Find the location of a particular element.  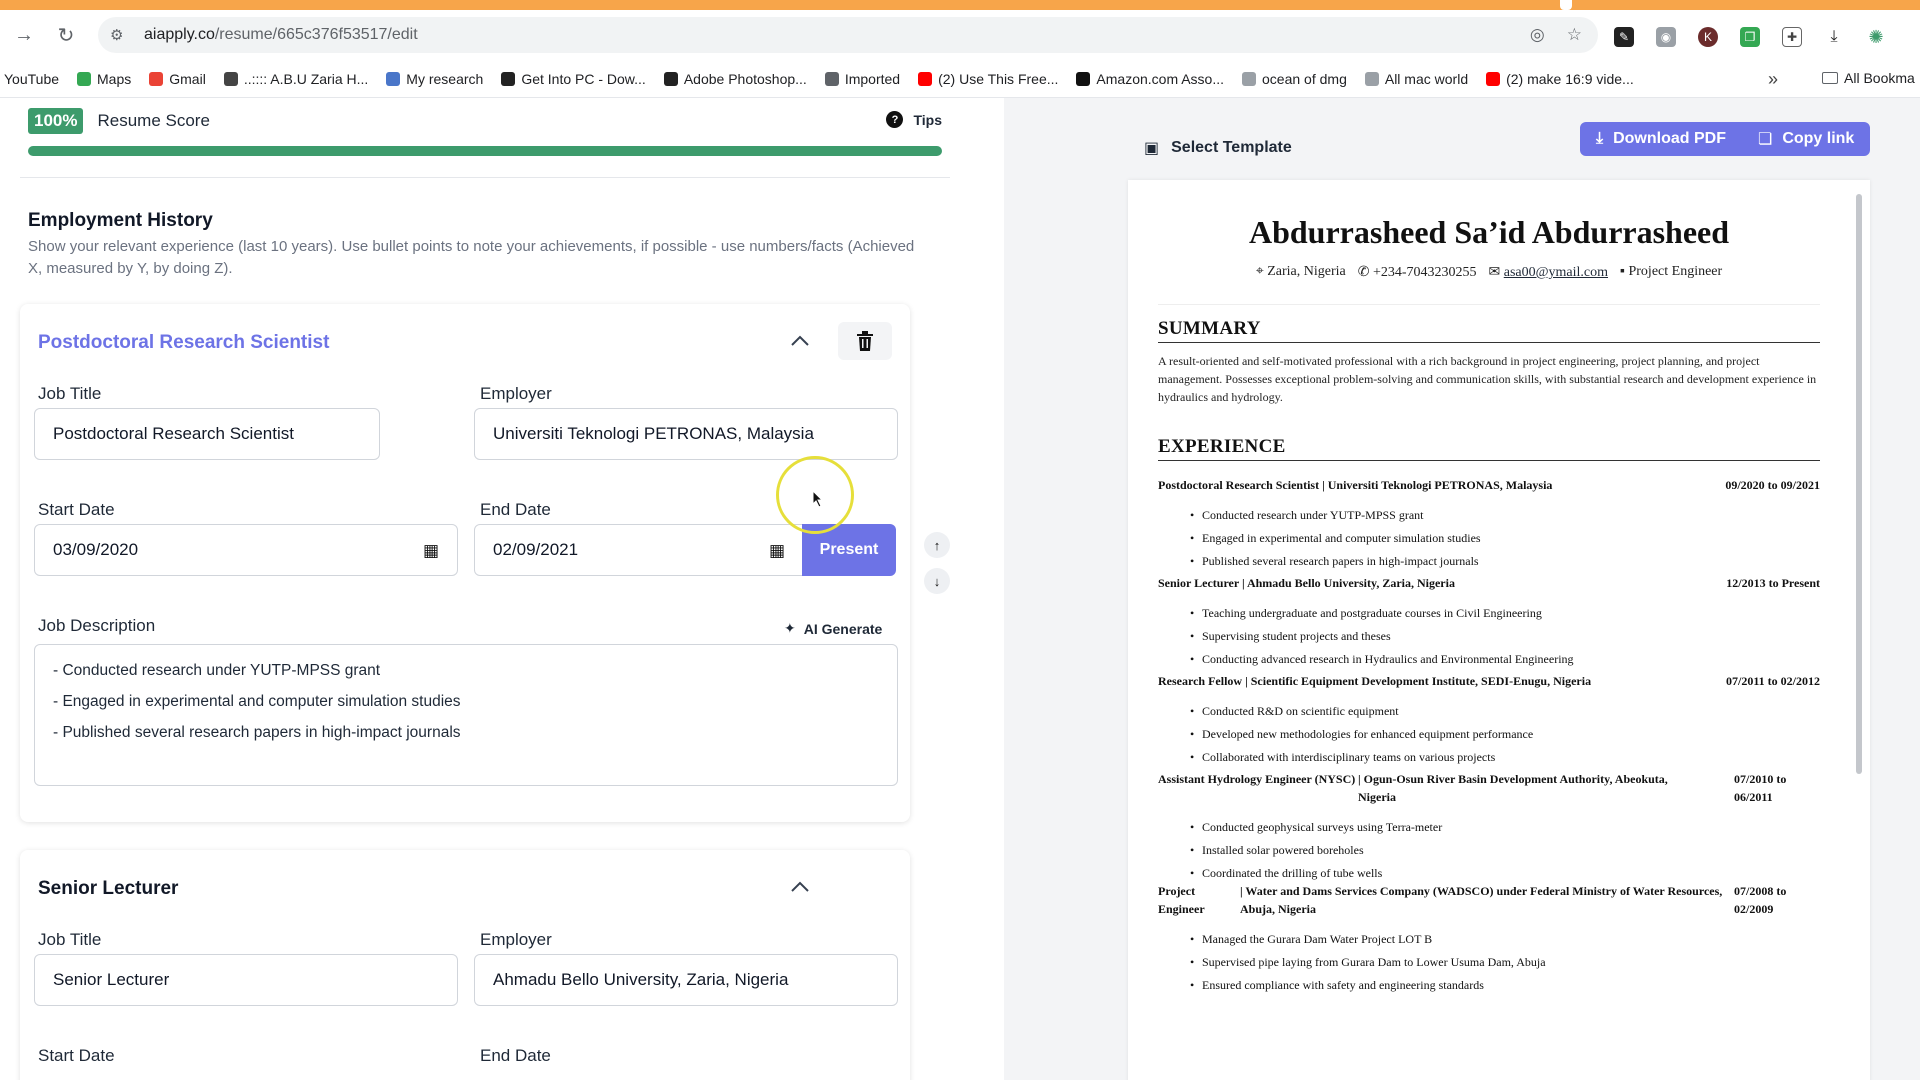

export-button-group: ⤓ Download PDF ❏ Copy link is located at coordinates (1725, 139).